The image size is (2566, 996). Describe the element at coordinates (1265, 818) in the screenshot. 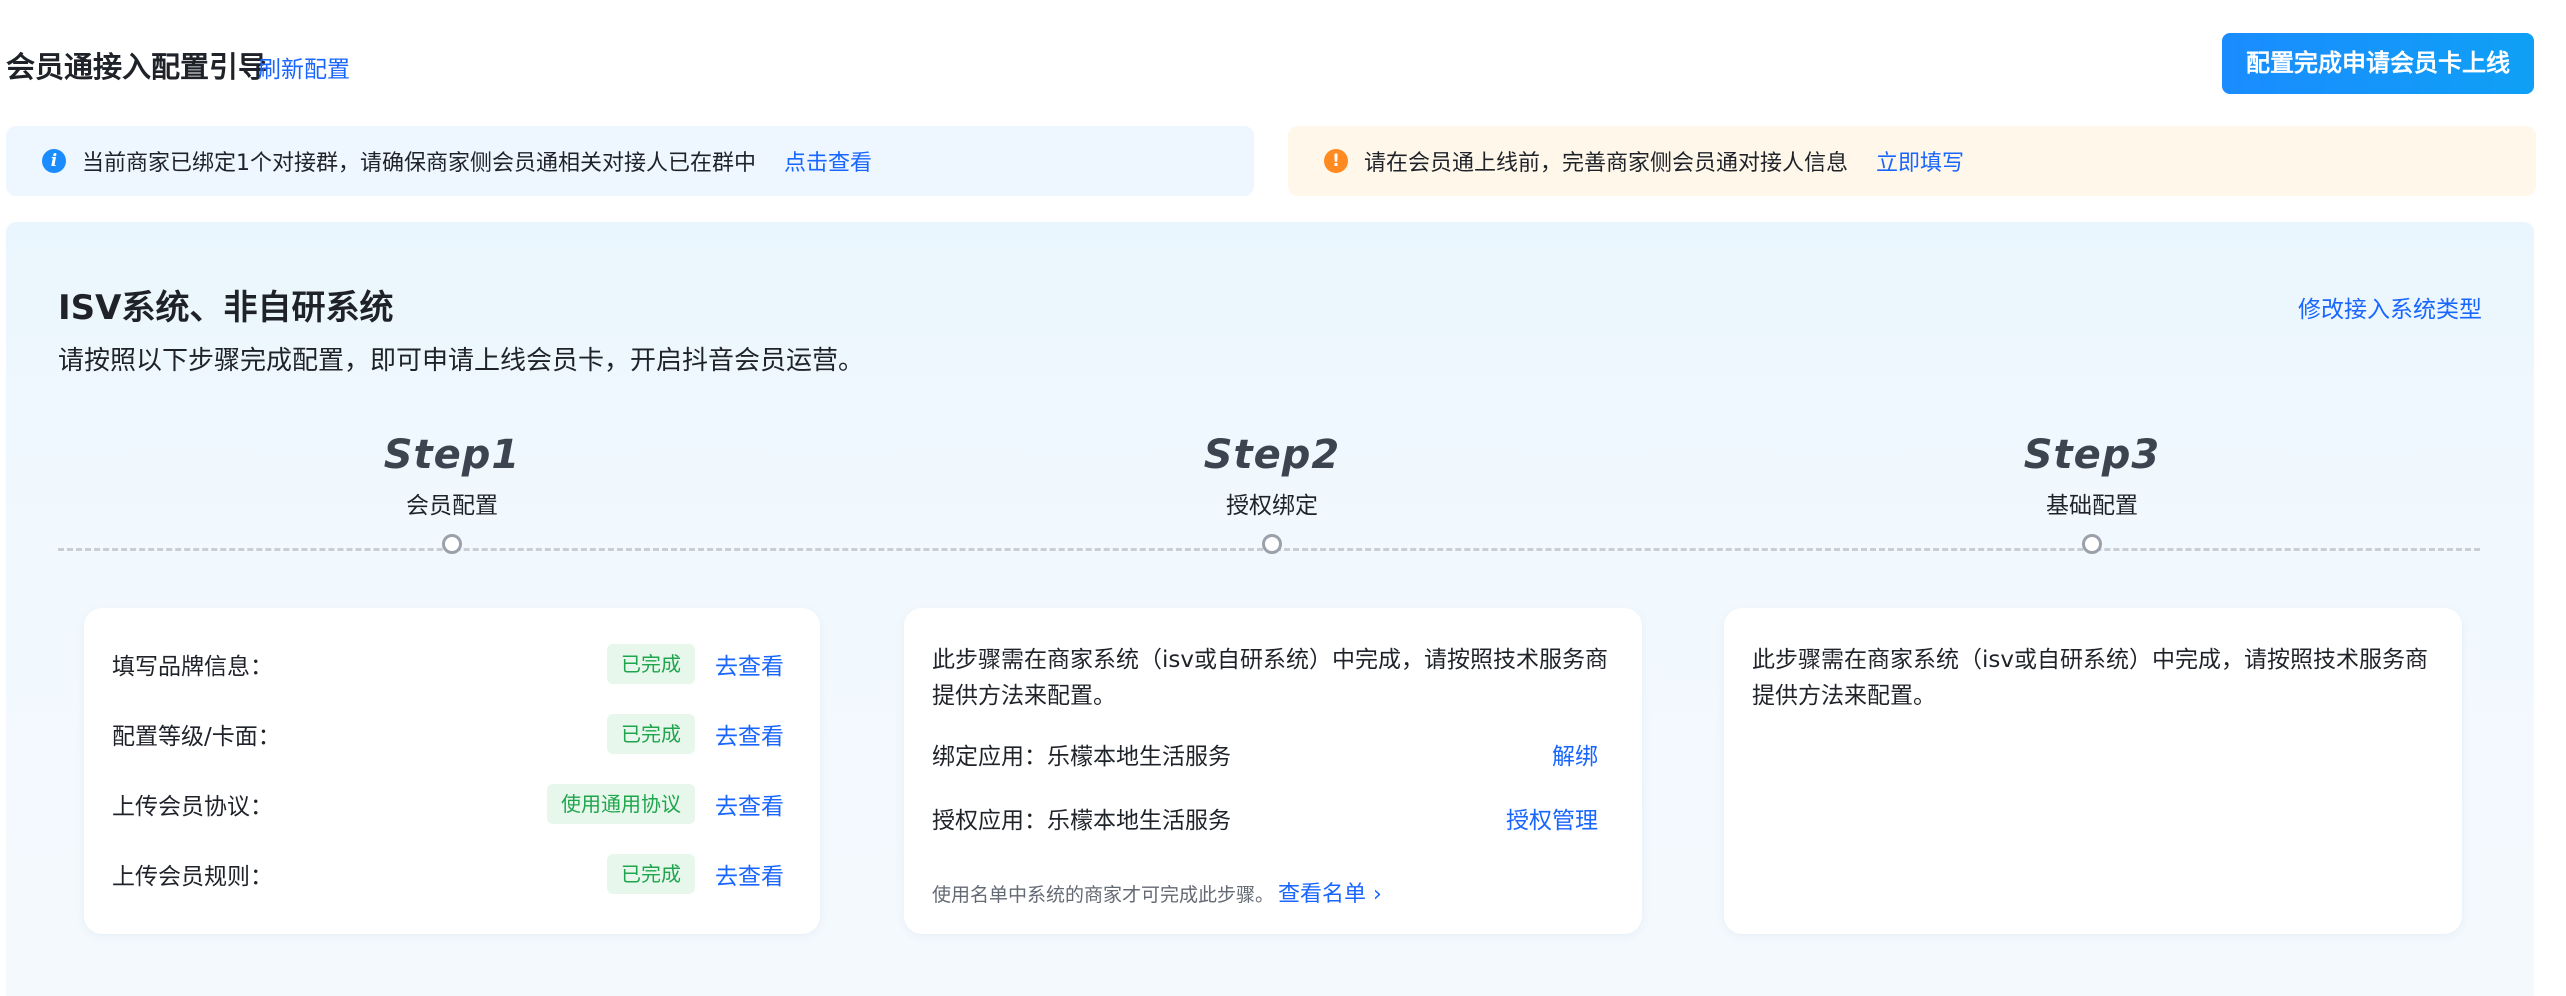

I see `auth-app-row: 授权应用：乐檬本地生活服务 授权管理` at that location.